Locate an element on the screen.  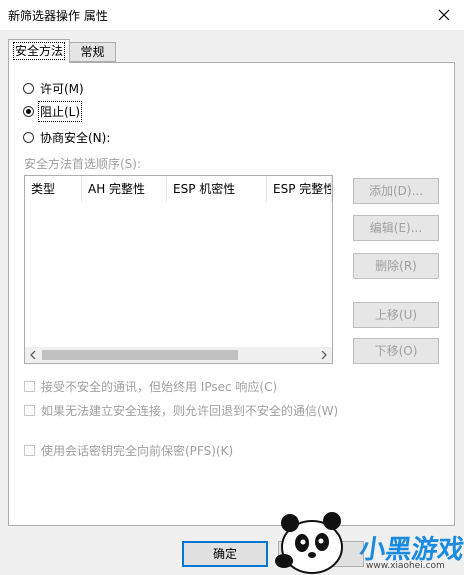
list-header: 类型 AH 完整性 ESP 机密性 ESP 完整性 is located at coordinates (178, 189).